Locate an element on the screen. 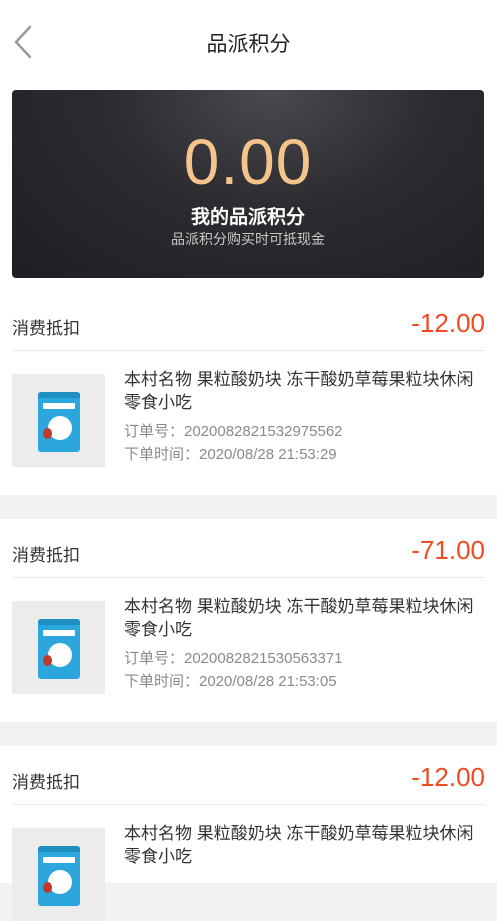 This screenshot has height=921, width=497. points-subtitle: 品派积分购买时可抵现金 is located at coordinates (248, 239).